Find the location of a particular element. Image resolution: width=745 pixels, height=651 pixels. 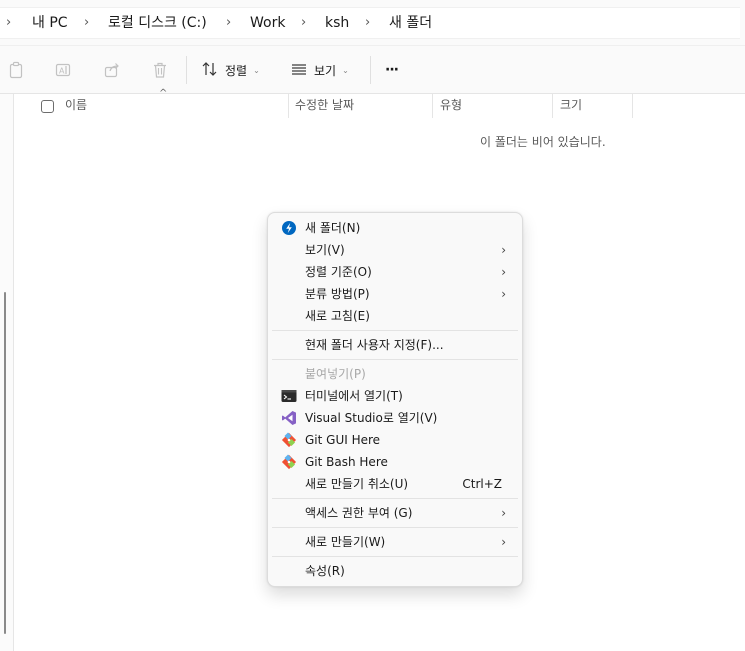

view-button: 보기 ⌄ is located at coordinates (319, 70).